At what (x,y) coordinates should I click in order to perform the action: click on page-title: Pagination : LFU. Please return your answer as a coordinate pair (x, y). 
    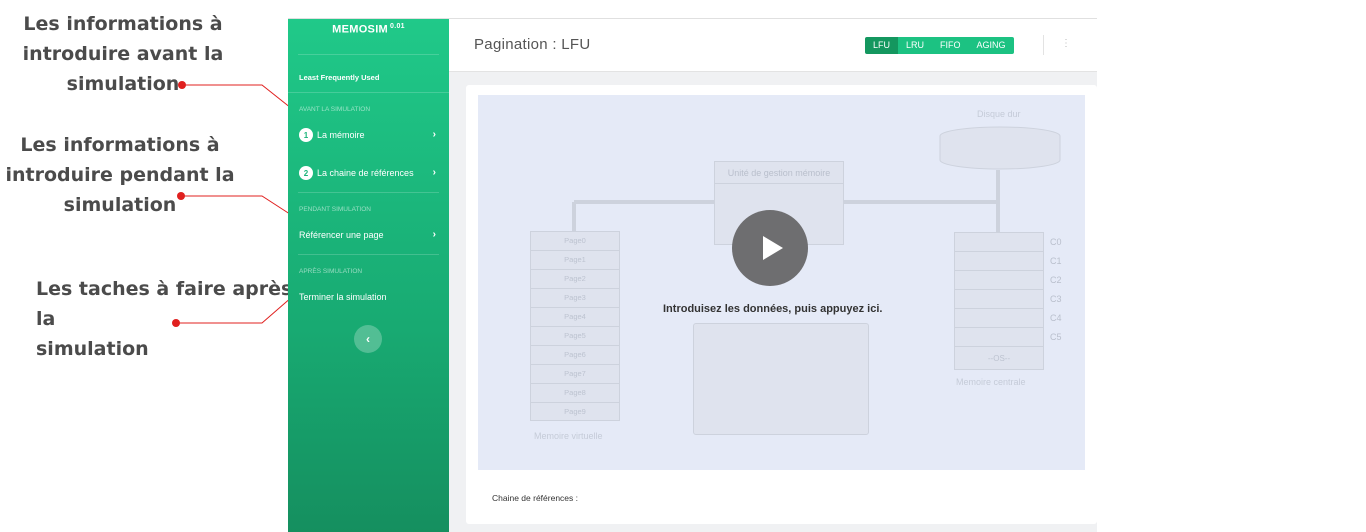
    Looking at the image, I should click on (532, 44).